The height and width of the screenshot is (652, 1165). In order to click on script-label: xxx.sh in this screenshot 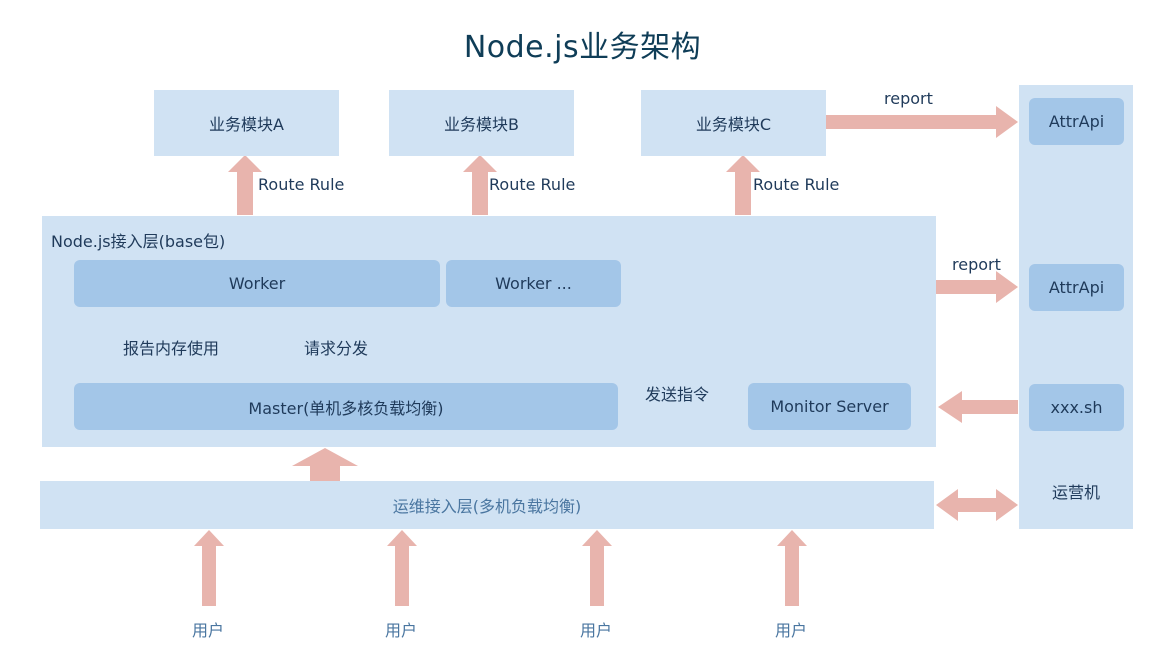, I will do `click(1076, 407)`.